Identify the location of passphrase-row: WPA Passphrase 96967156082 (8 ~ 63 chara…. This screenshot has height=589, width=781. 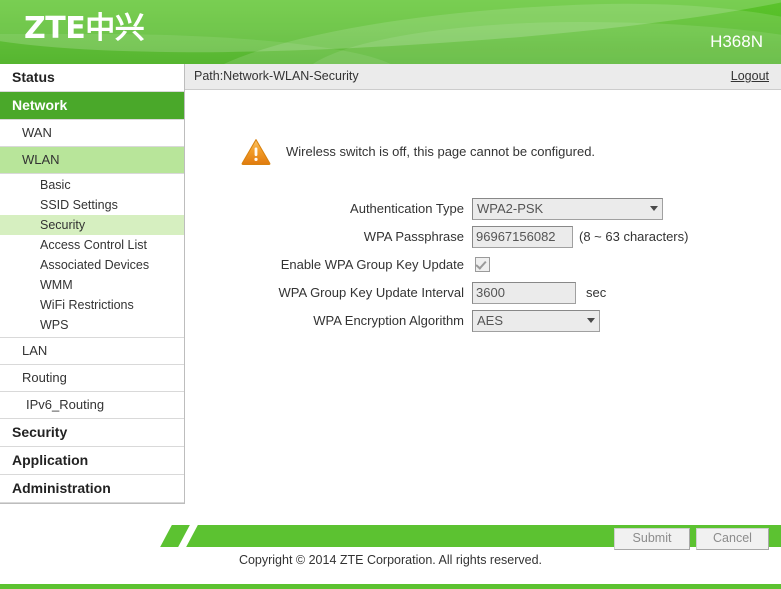
(483, 236).